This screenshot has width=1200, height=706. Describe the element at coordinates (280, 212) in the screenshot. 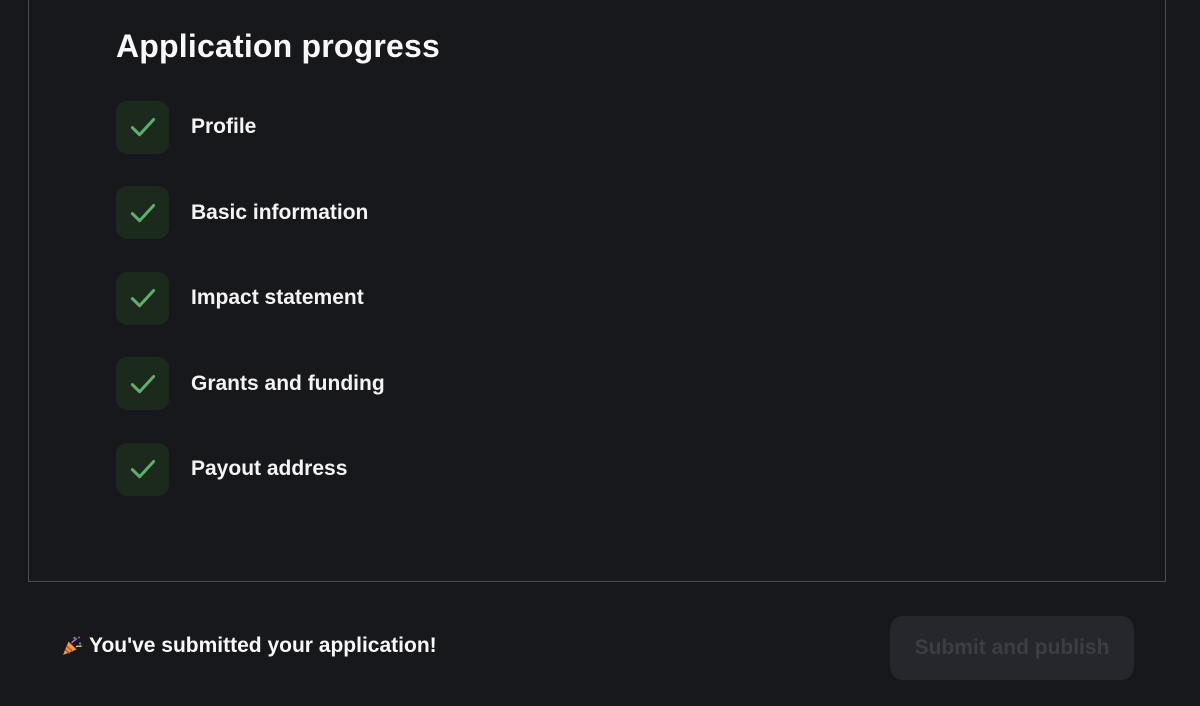

I see `step-label: Basic information` at that location.